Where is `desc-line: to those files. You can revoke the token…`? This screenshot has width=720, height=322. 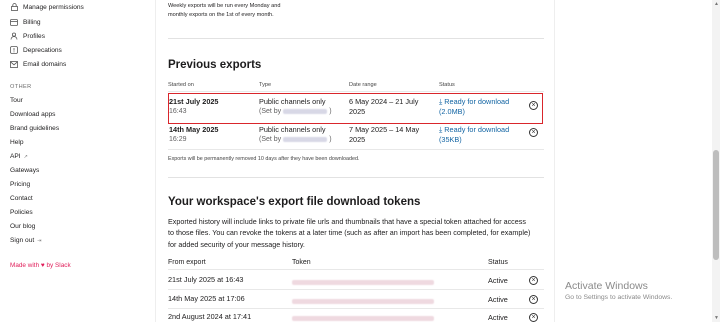 desc-line: to those files. You can revoke the token… is located at coordinates (349, 233).